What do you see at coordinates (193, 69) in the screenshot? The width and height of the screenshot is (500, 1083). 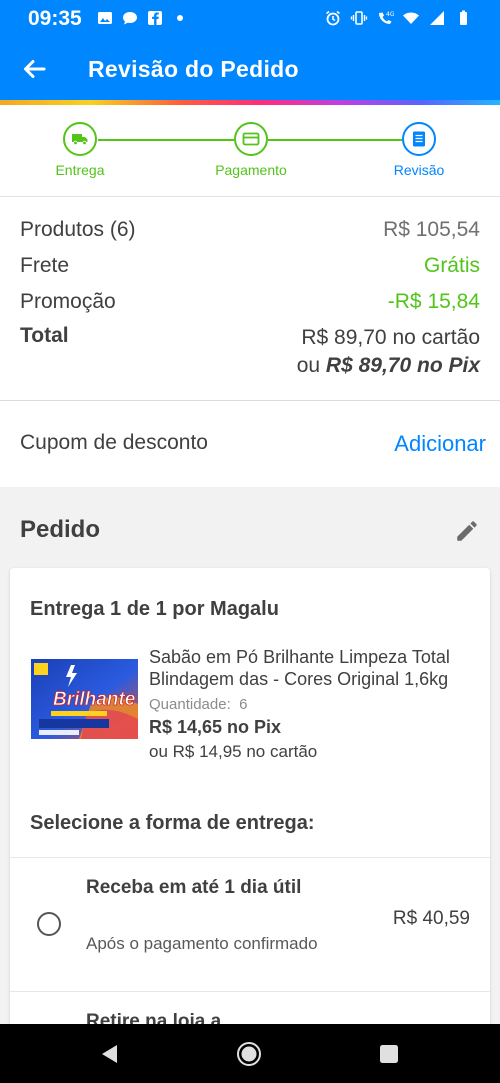 I see `page-title: Revisão do Pedido` at bounding box center [193, 69].